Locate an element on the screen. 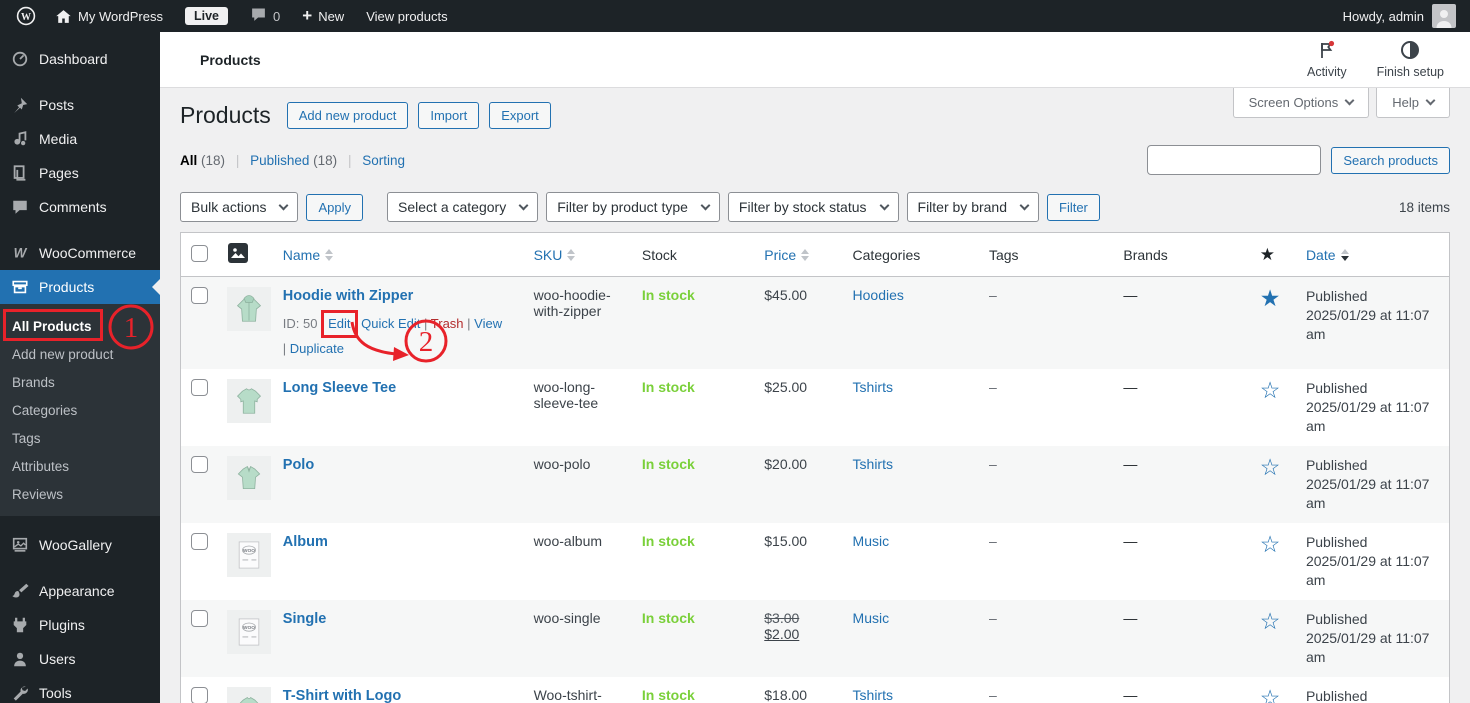 This screenshot has height=703, width=1470. comments-bubble: 0 is located at coordinates (265, 16).